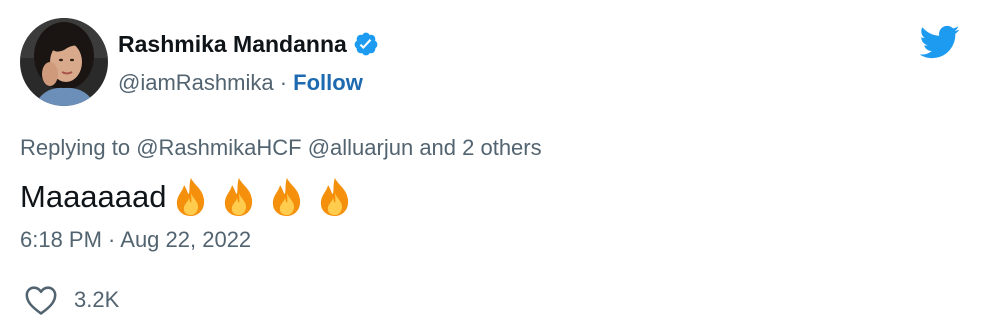 This screenshot has height=329, width=986. What do you see at coordinates (328, 82) in the screenshot?
I see `follow-button: Follow` at bounding box center [328, 82].